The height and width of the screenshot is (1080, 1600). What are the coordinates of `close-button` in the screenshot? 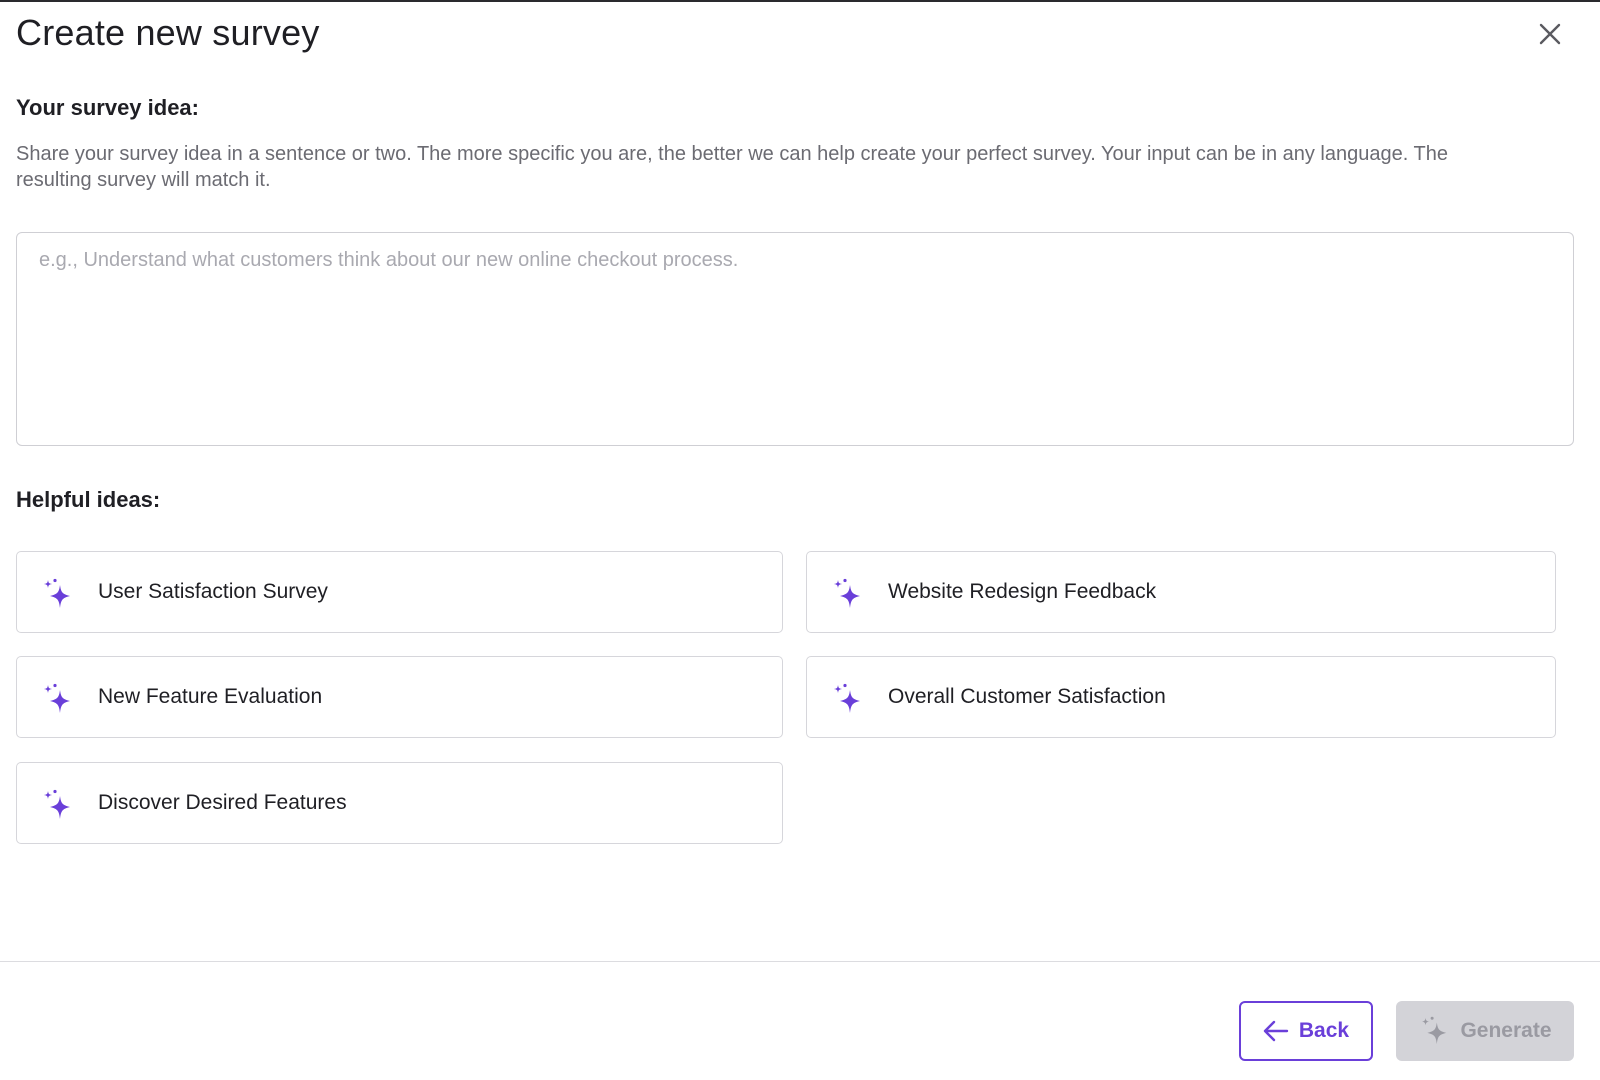 It's located at (1550, 34).